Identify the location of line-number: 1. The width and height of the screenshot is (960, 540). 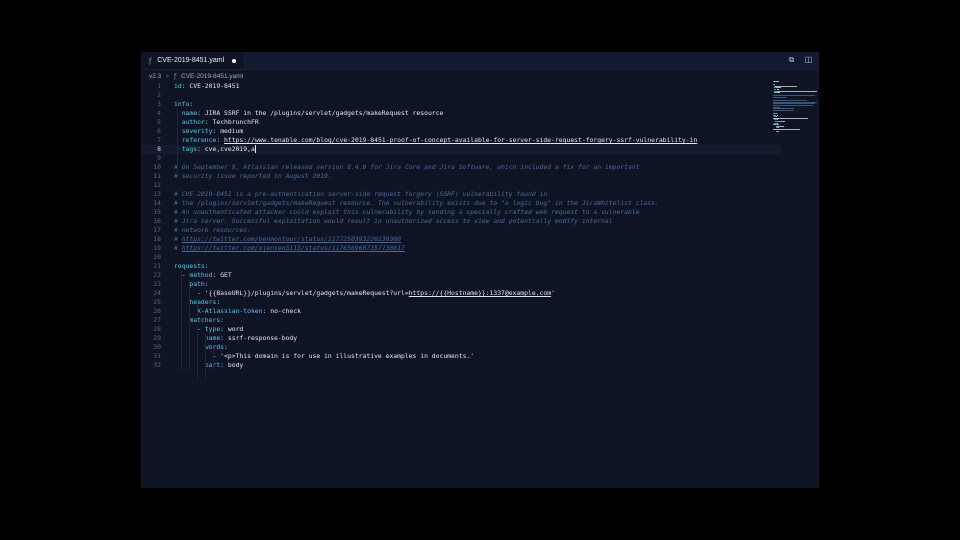
(159, 86).